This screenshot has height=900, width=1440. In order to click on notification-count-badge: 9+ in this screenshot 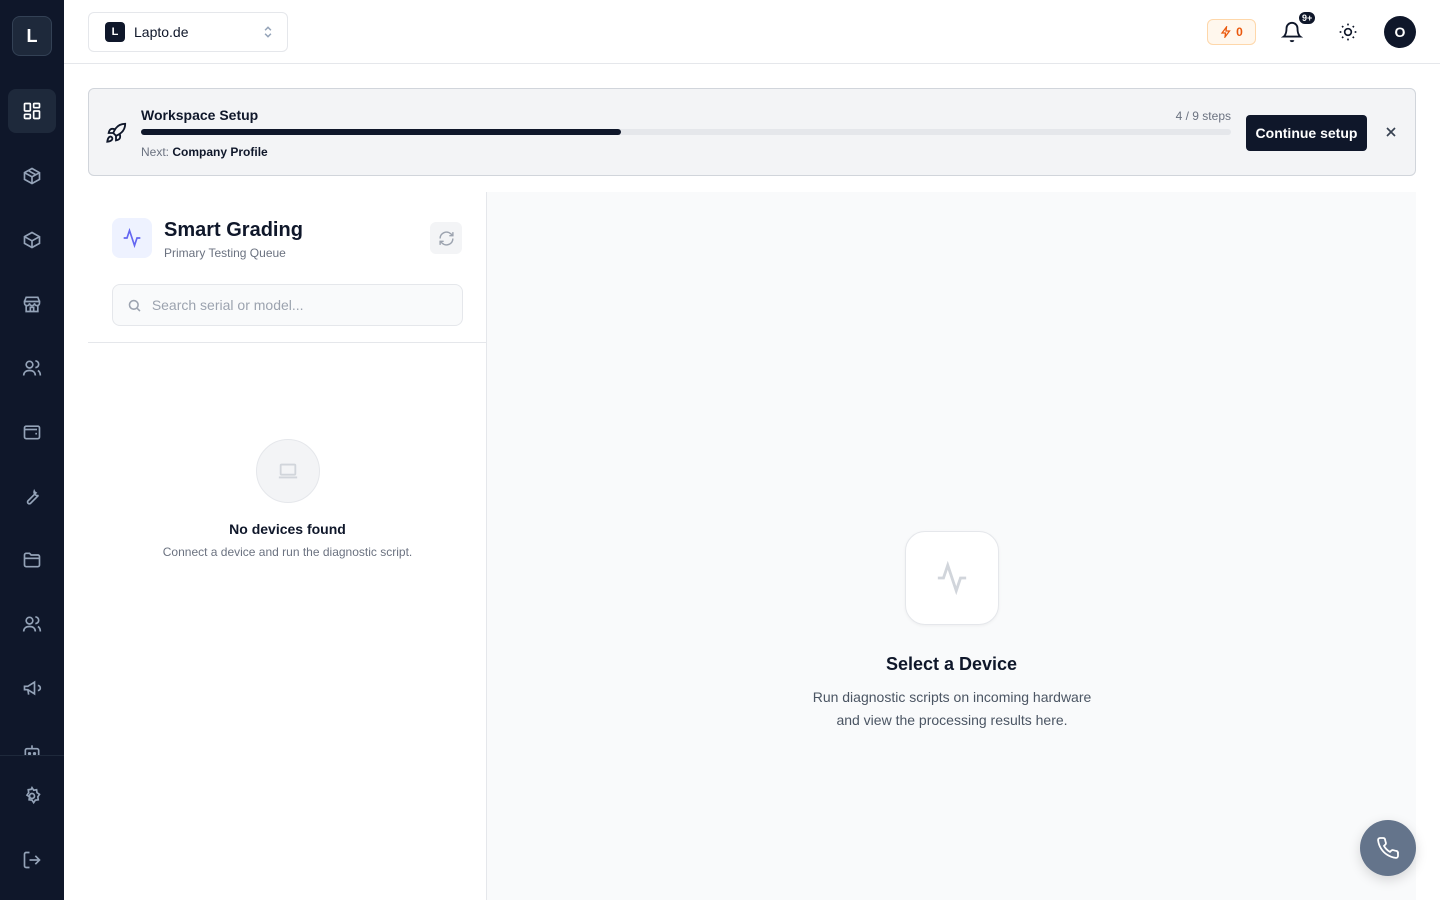, I will do `click(1307, 18)`.